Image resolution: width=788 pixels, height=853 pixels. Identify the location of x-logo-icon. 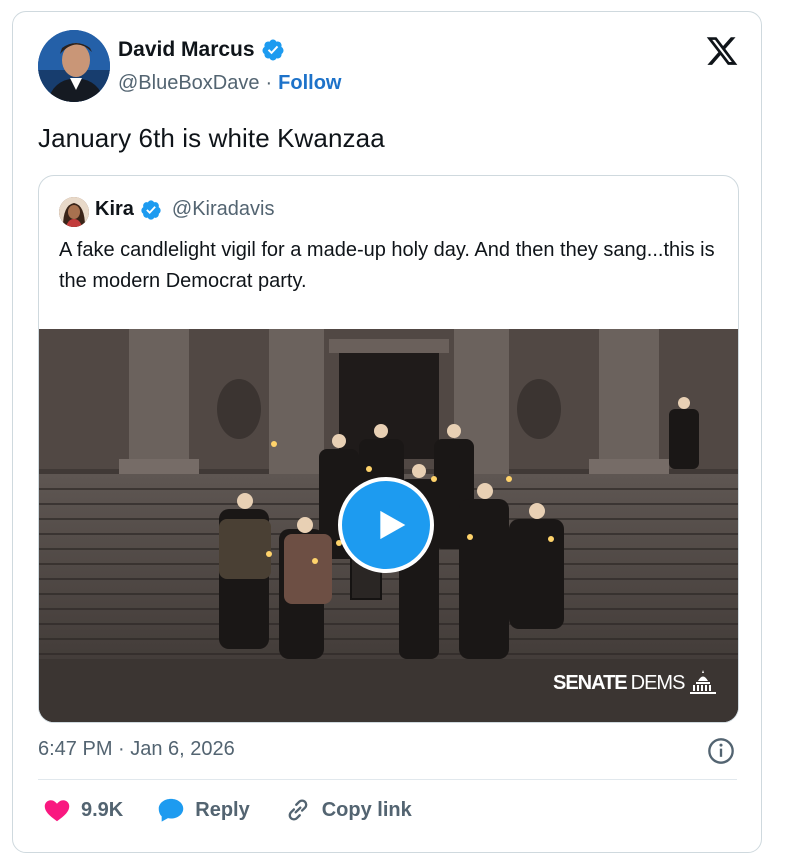
(722, 51).